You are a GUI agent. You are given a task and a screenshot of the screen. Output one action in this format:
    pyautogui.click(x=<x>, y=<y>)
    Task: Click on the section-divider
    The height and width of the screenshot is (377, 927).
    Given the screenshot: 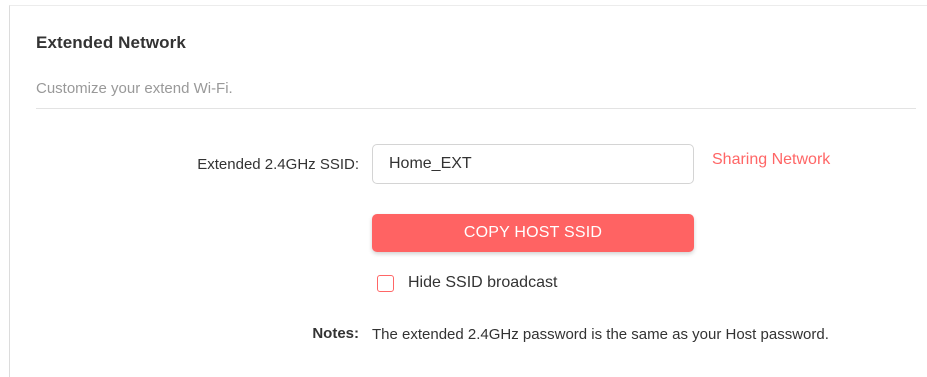 What is the action you would take?
    pyautogui.click(x=476, y=108)
    